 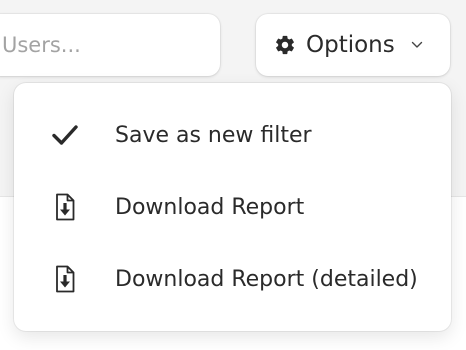 What do you see at coordinates (285, 45) in the screenshot?
I see `gear-icon` at bounding box center [285, 45].